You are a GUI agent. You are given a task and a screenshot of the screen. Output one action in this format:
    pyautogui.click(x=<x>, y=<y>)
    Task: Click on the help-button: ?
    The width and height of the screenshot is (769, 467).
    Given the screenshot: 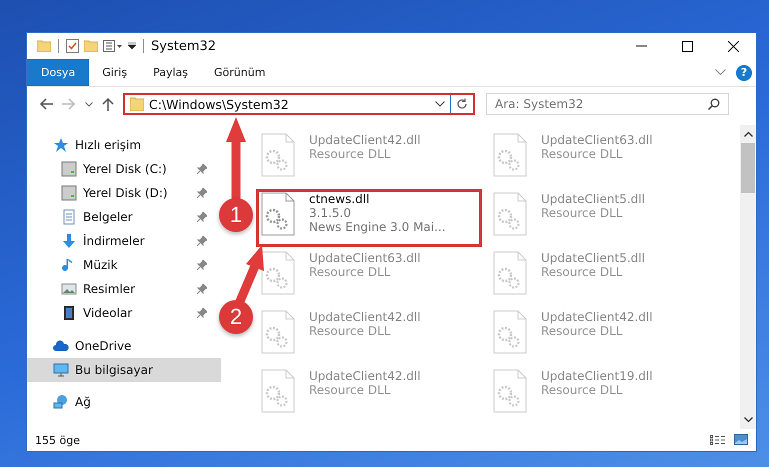 What is the action you would take?
    pyautogui.click(x=744, y=72)
    